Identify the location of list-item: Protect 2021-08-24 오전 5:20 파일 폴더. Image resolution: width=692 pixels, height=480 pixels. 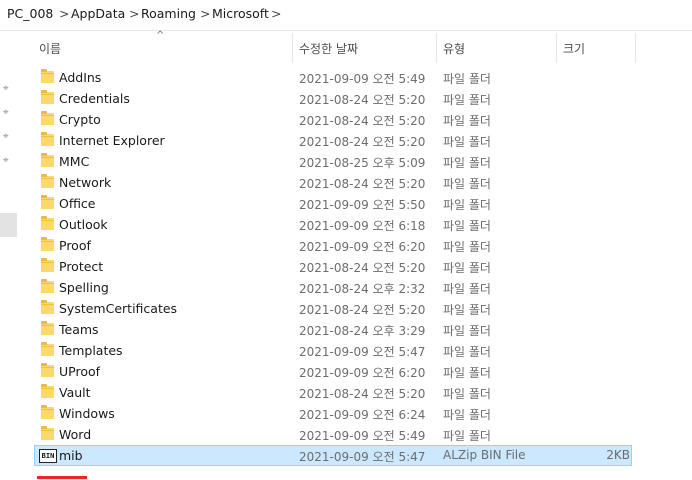
(333, 266).